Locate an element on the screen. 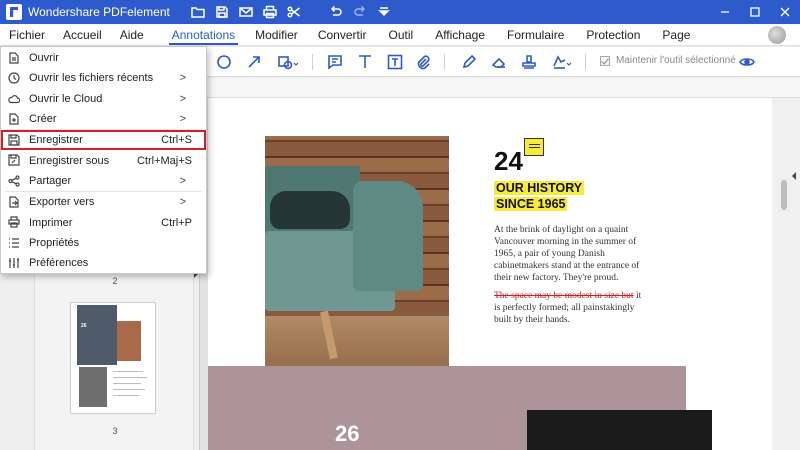  menu-convertir: Convertir is located at coordinates (342, 35).